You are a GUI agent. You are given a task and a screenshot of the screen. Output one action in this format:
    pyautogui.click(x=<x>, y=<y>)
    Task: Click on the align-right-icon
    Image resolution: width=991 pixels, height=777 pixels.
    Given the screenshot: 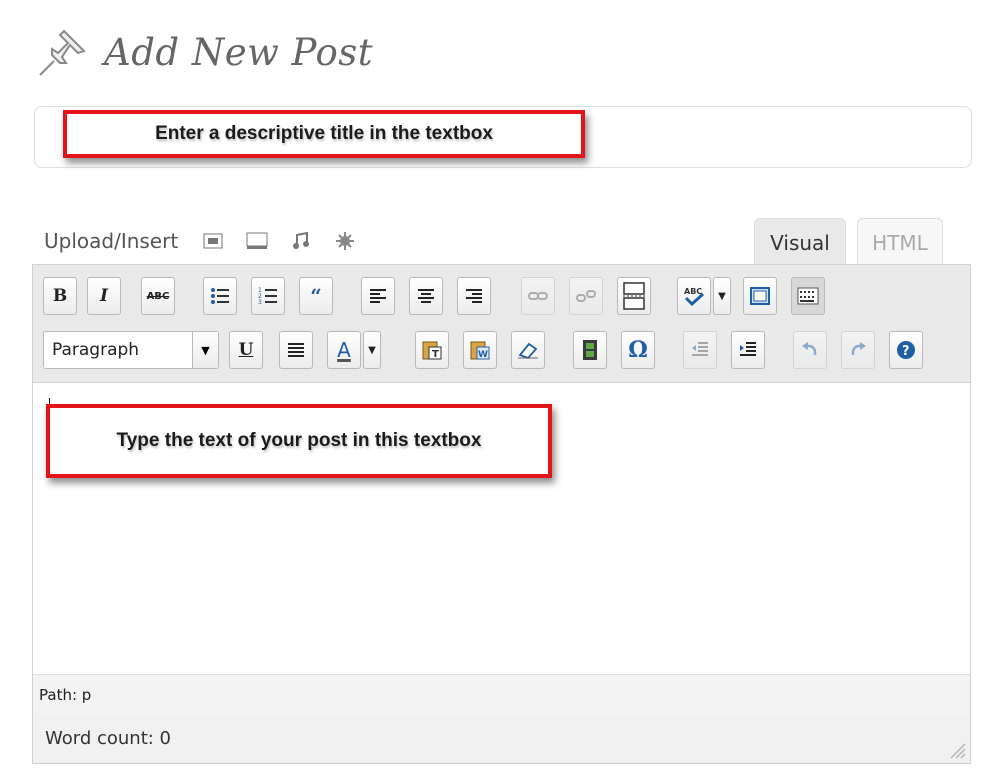 What is the action you would take?
    pyautogui.click(x=474, y=296)
    